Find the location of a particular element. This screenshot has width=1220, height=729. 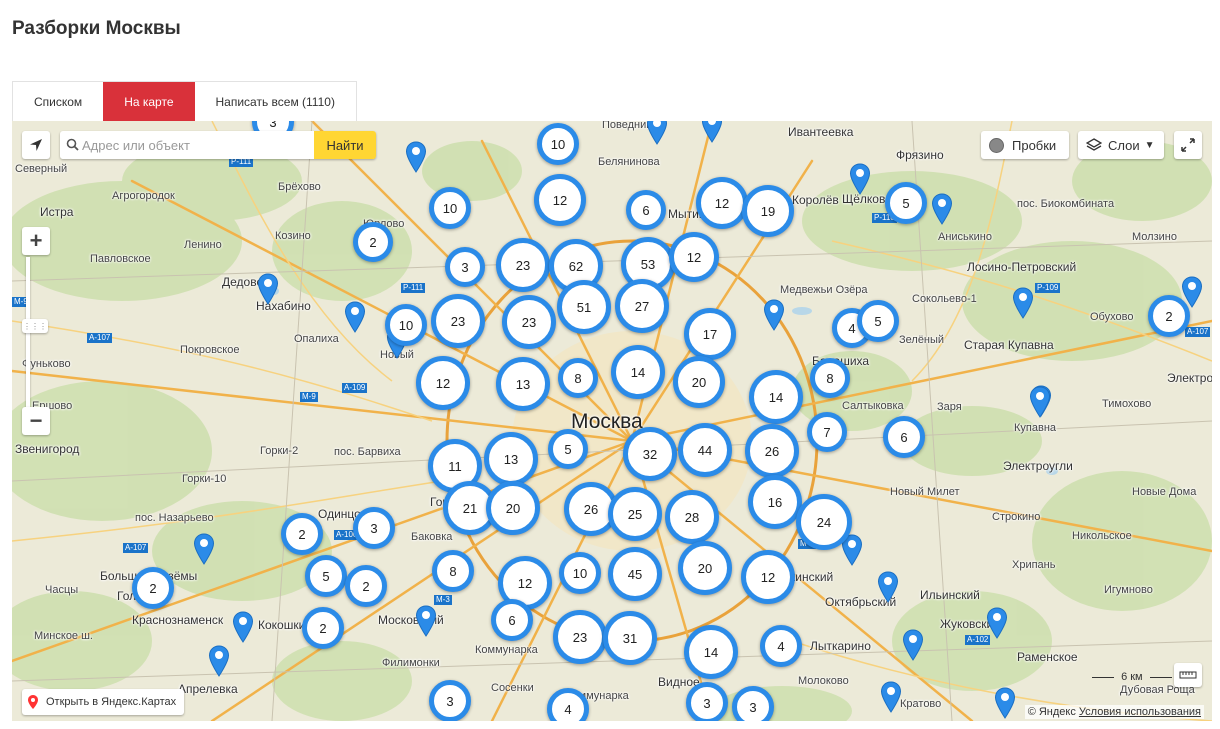

cluster-marker: 16 is located at coordinates (775, 502).